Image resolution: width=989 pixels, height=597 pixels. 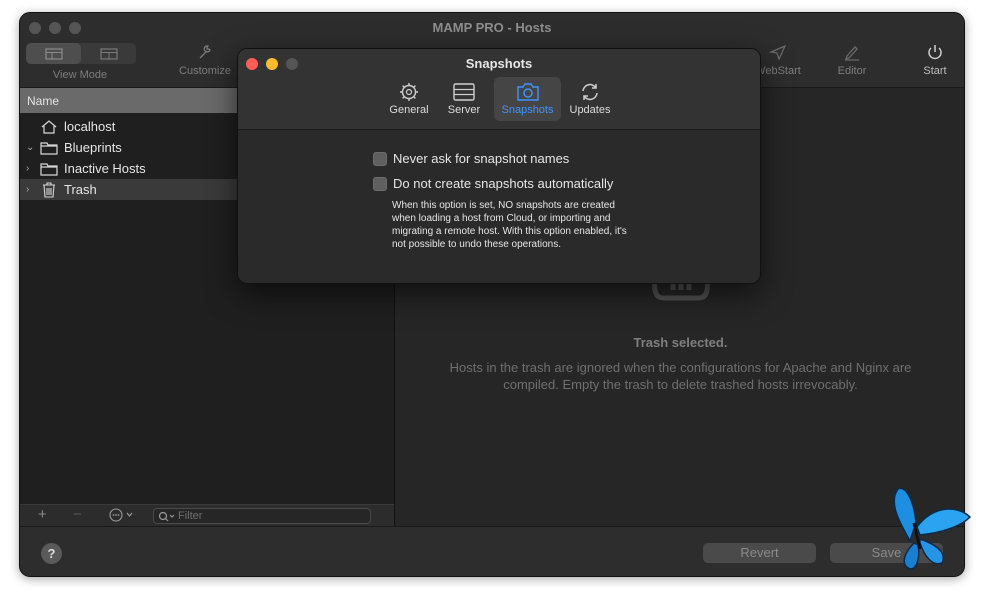 I want to click on start-button: Start, so click(x=935, y=60).